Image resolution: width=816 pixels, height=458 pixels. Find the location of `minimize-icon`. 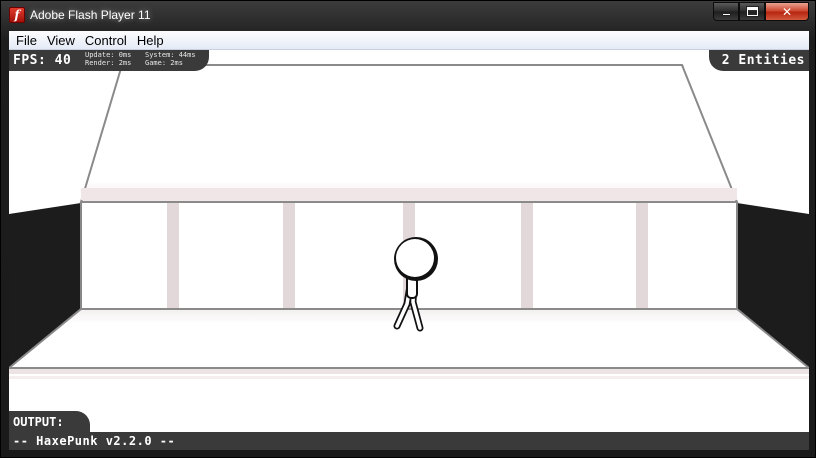

minimize-icon is located at coordinates (726, 14).